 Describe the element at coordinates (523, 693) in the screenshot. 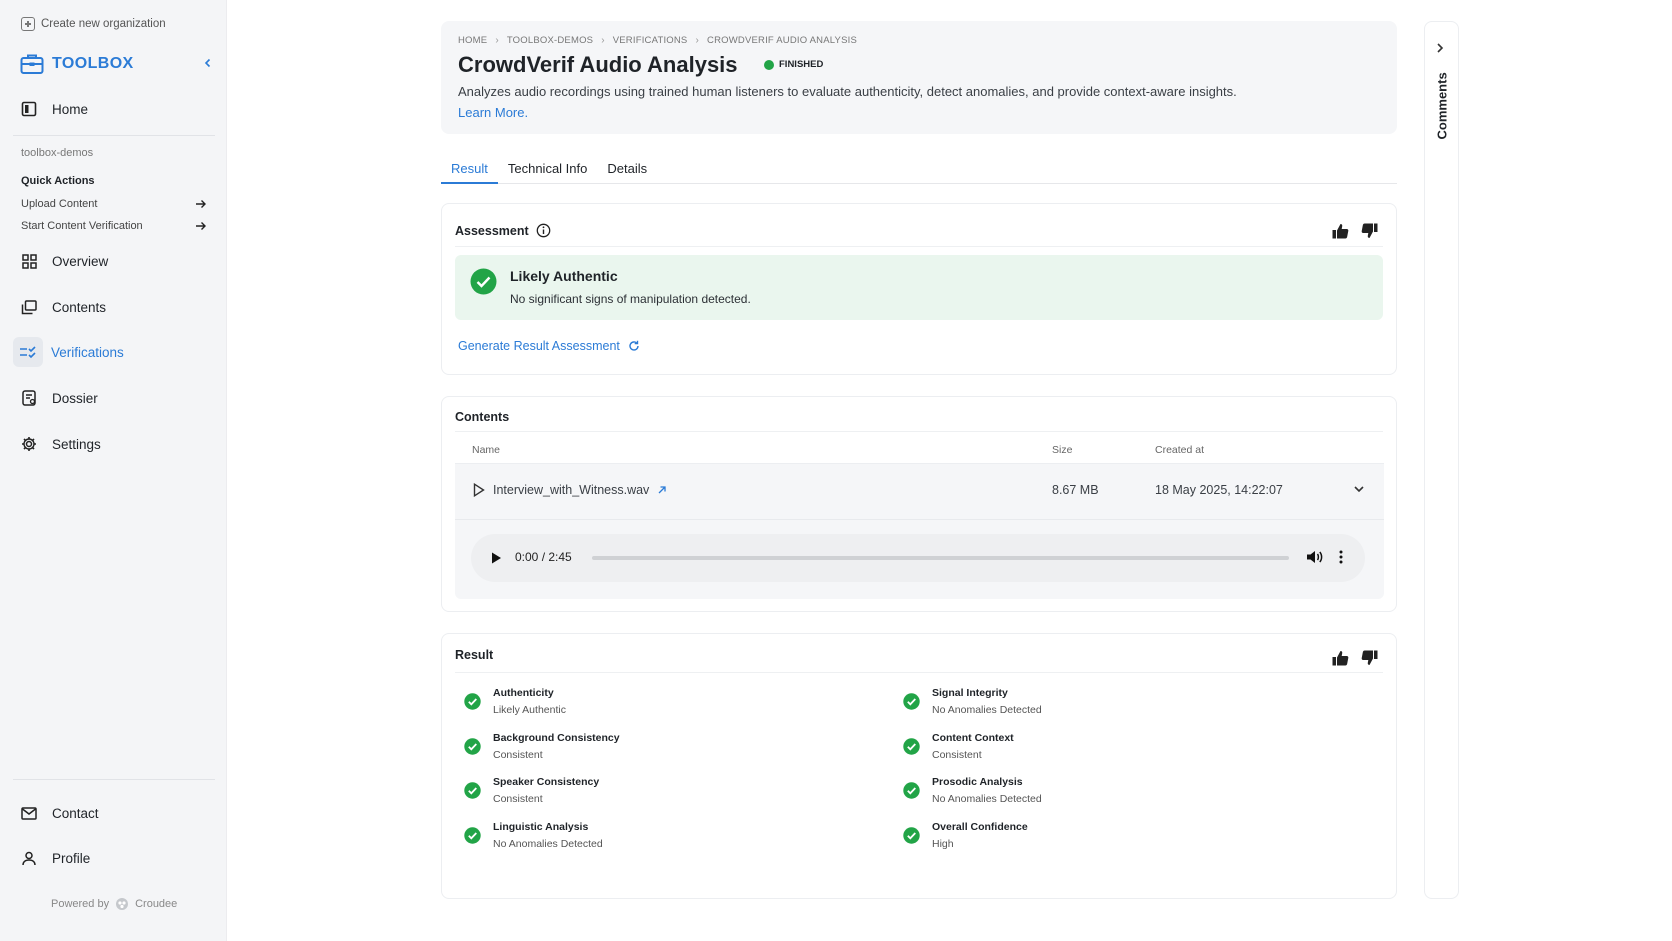

I see `result-label: Authenticity` at that location.